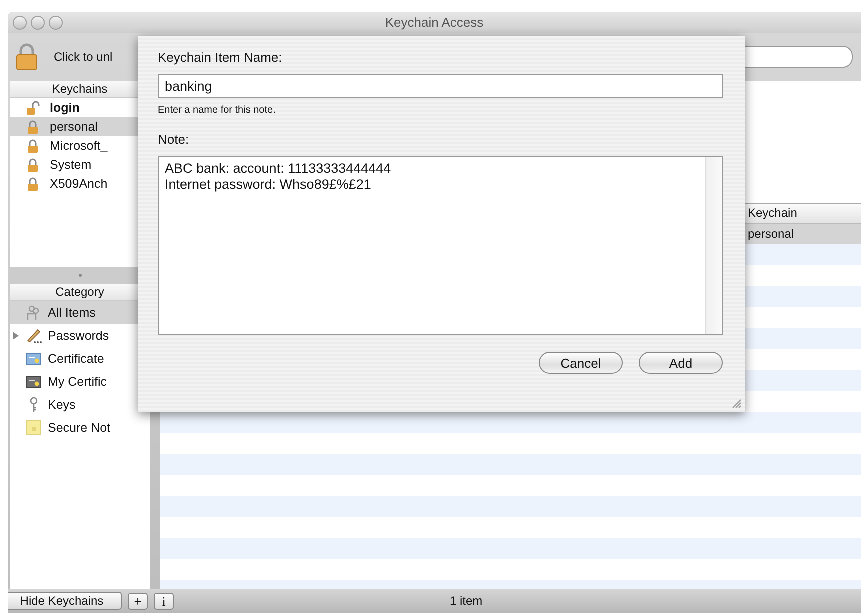 The height and width of the screenshot is (613, 861). What do you see at coordinates (138, 601) in the screenshot?
I see `add-button: +` at bounding box center [138, 601].